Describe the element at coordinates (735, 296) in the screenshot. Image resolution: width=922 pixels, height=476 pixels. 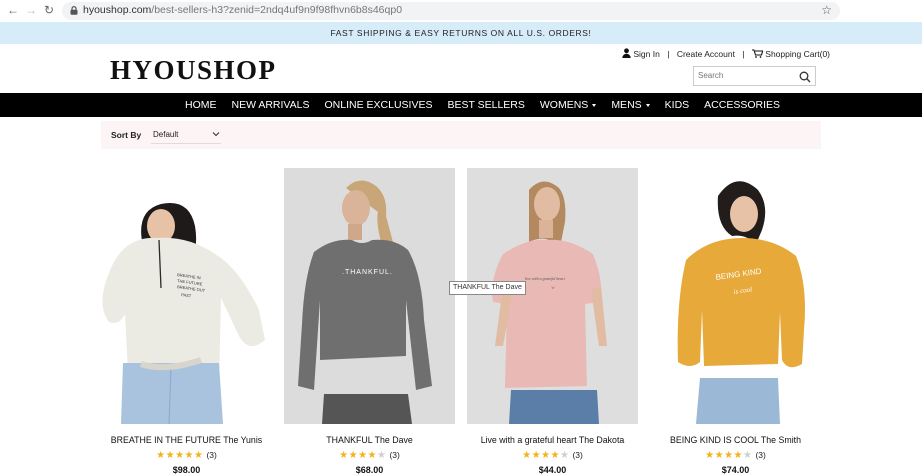
I see `product-image: BEING KIND is cool` at that location.